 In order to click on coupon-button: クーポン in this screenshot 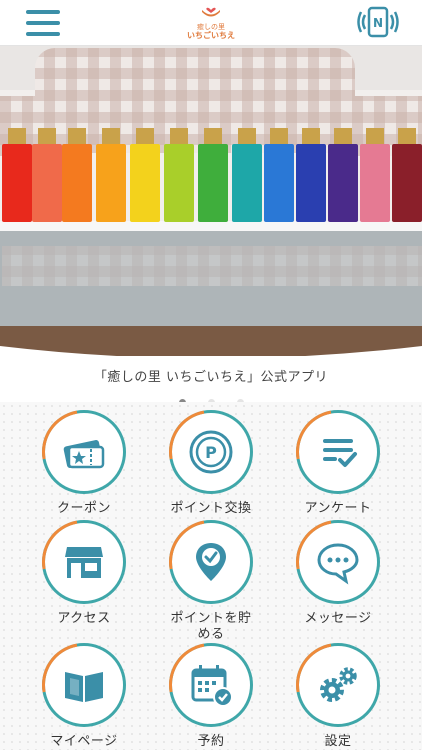, I will do `click(84, 455)`.